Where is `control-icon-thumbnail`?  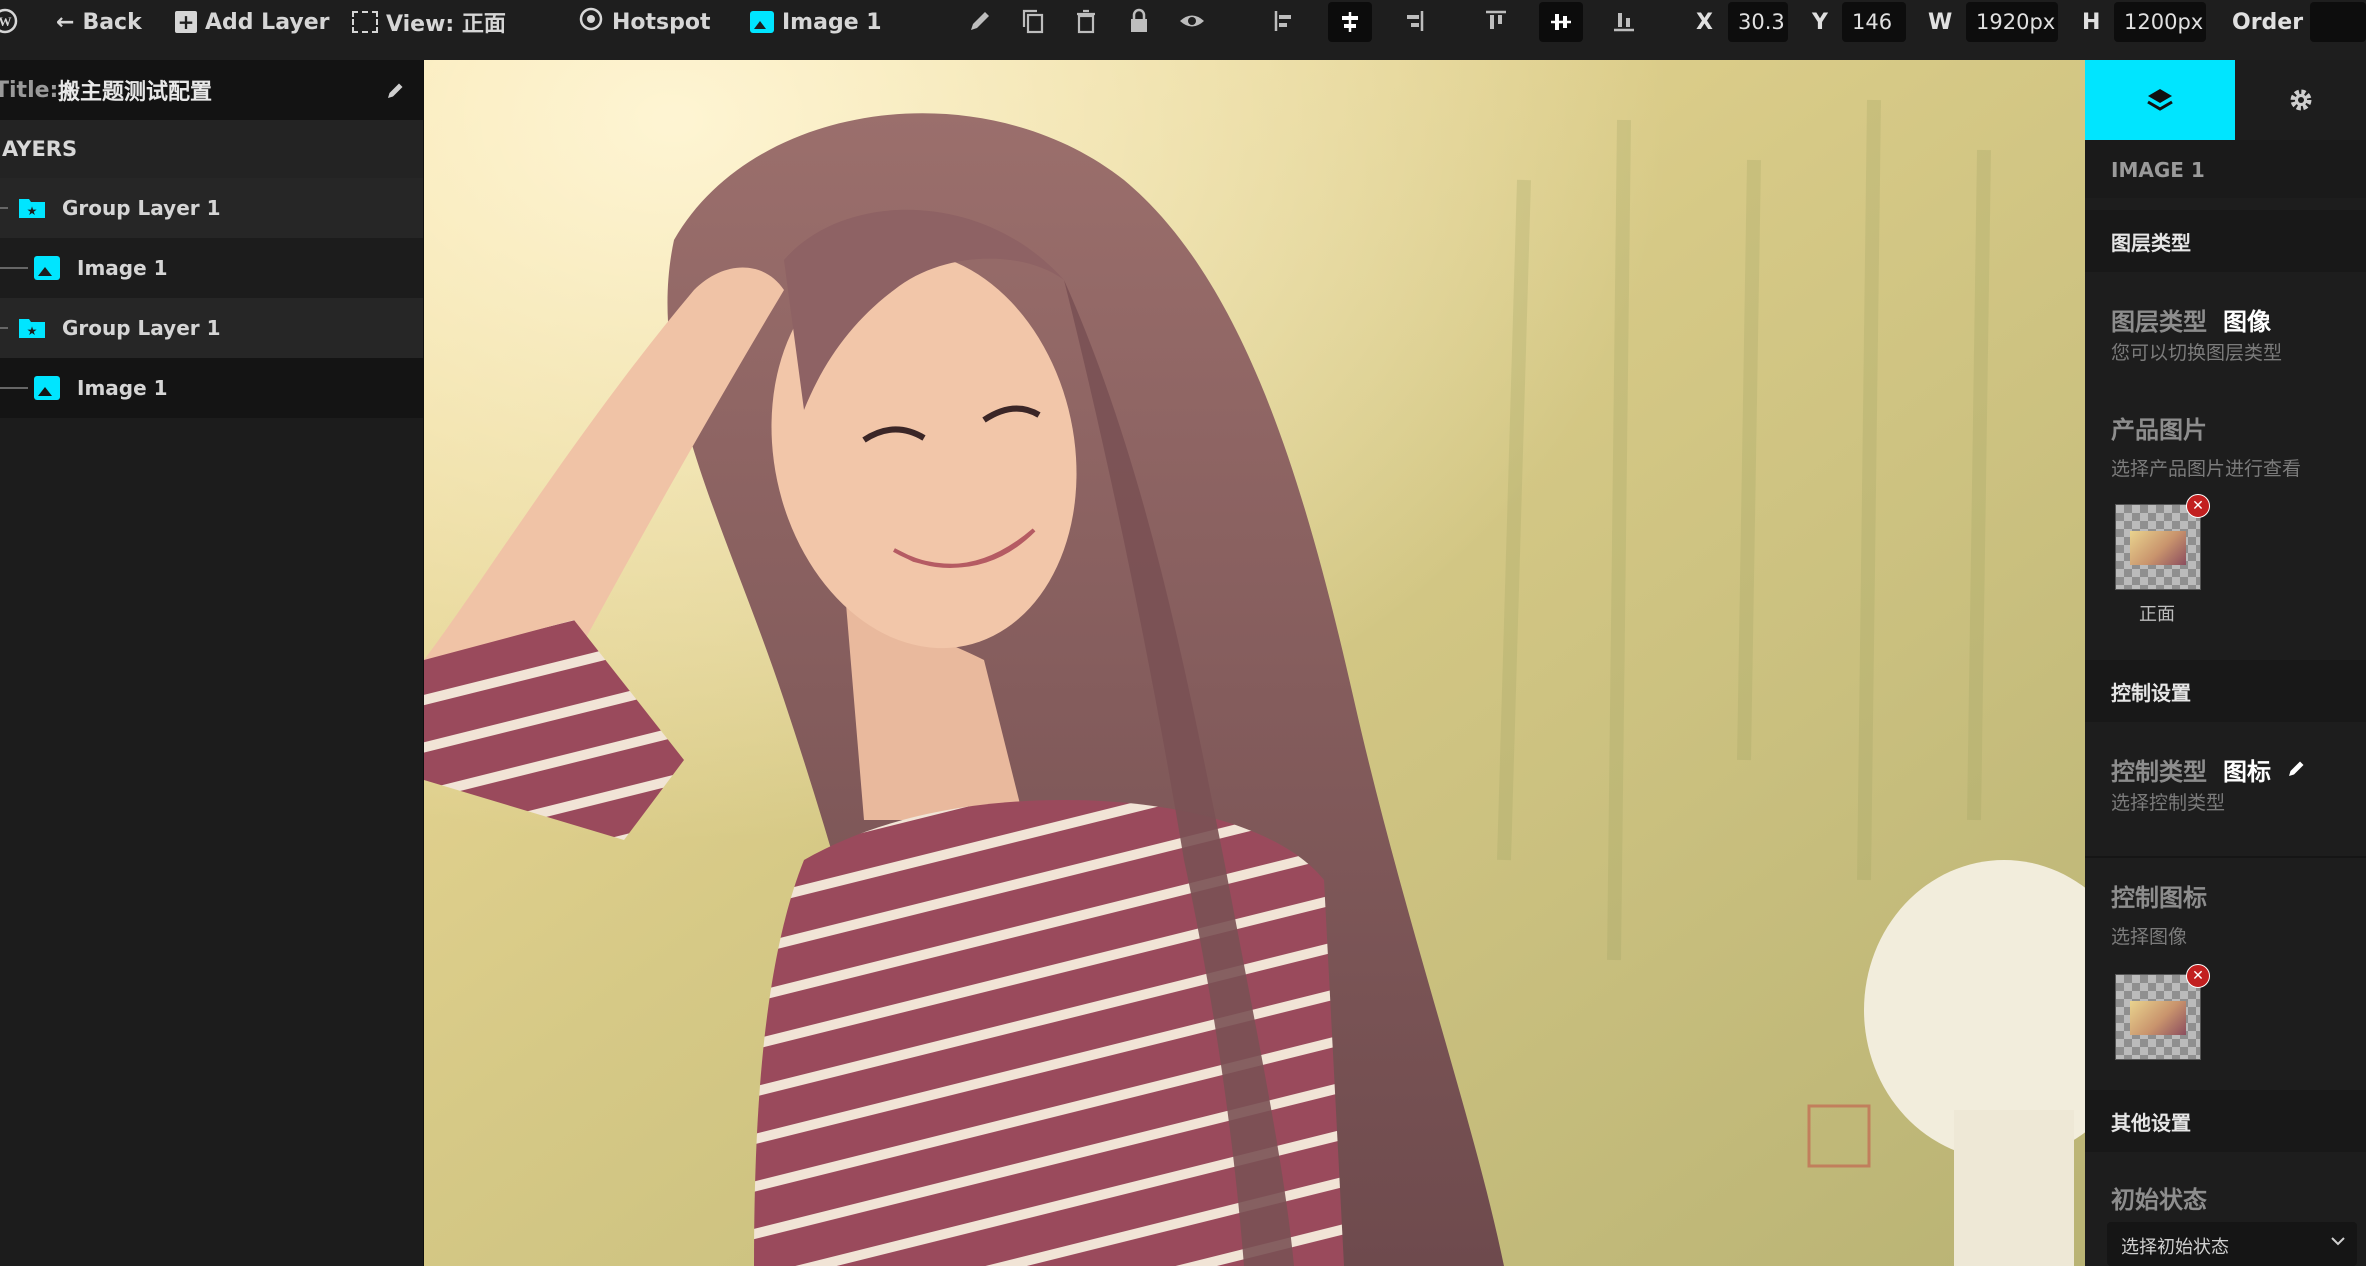 control-icon-thumbnail is located at coordinates (2158, 1017).